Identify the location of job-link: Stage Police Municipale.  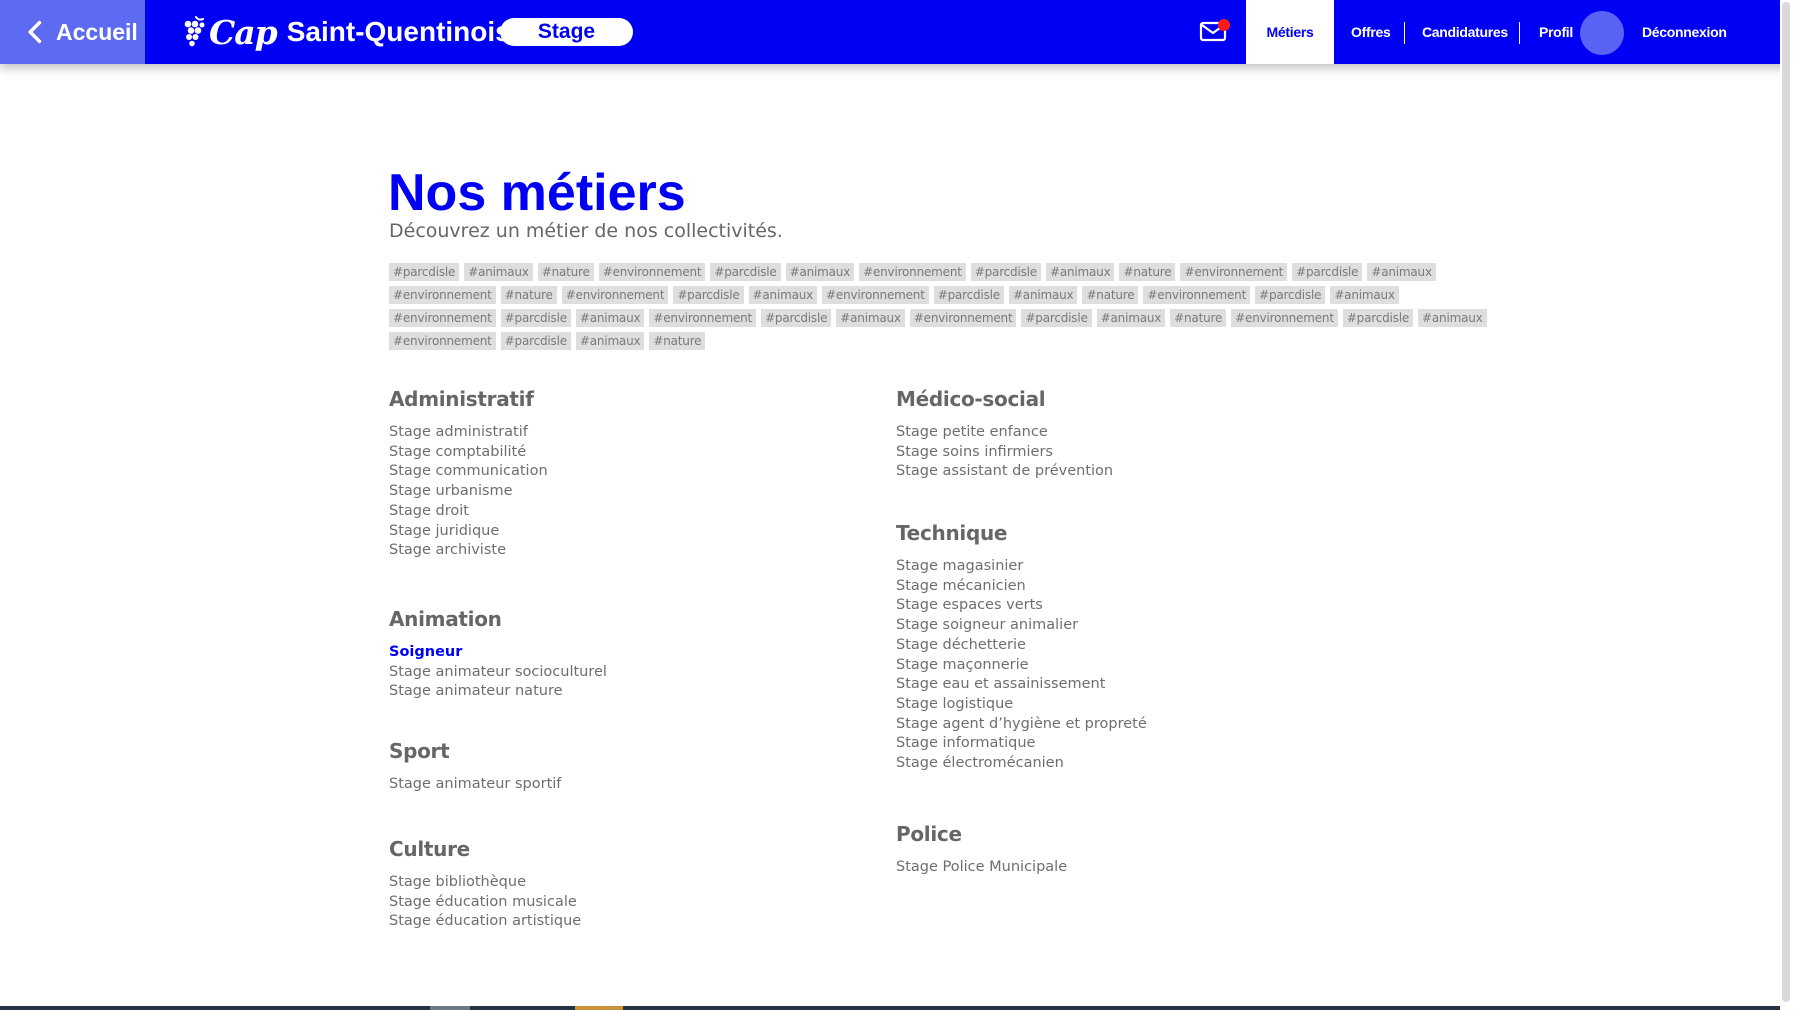
(1136, 868).